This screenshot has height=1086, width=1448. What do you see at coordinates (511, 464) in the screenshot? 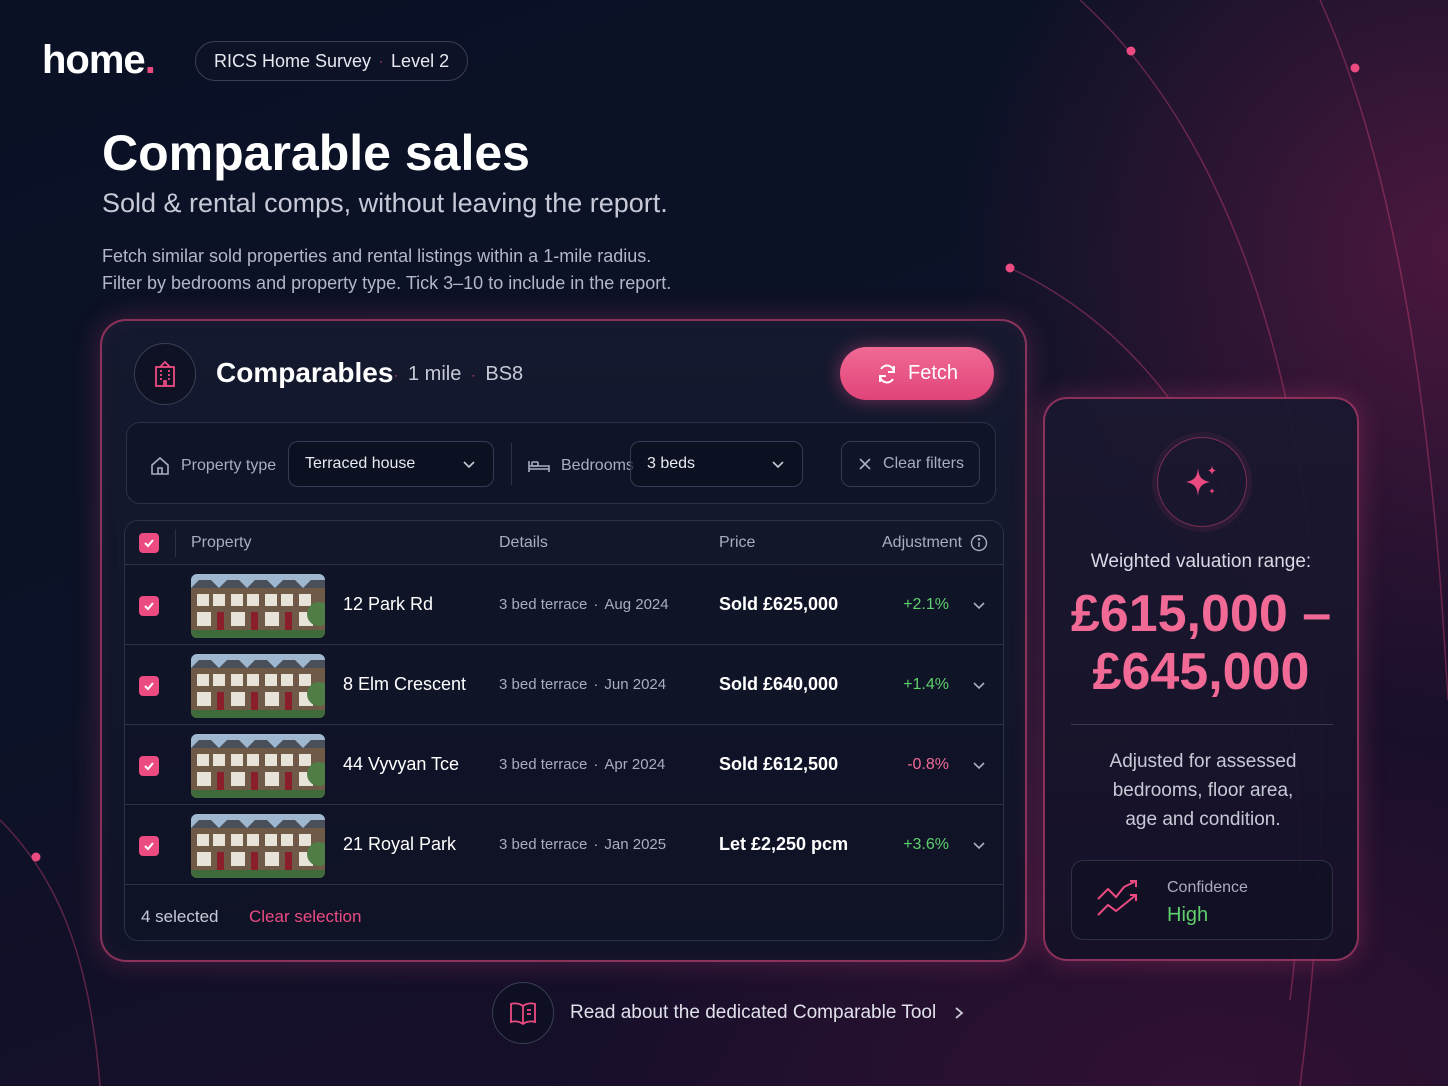
I see `filter-divider` at bounding box center [511, 464].